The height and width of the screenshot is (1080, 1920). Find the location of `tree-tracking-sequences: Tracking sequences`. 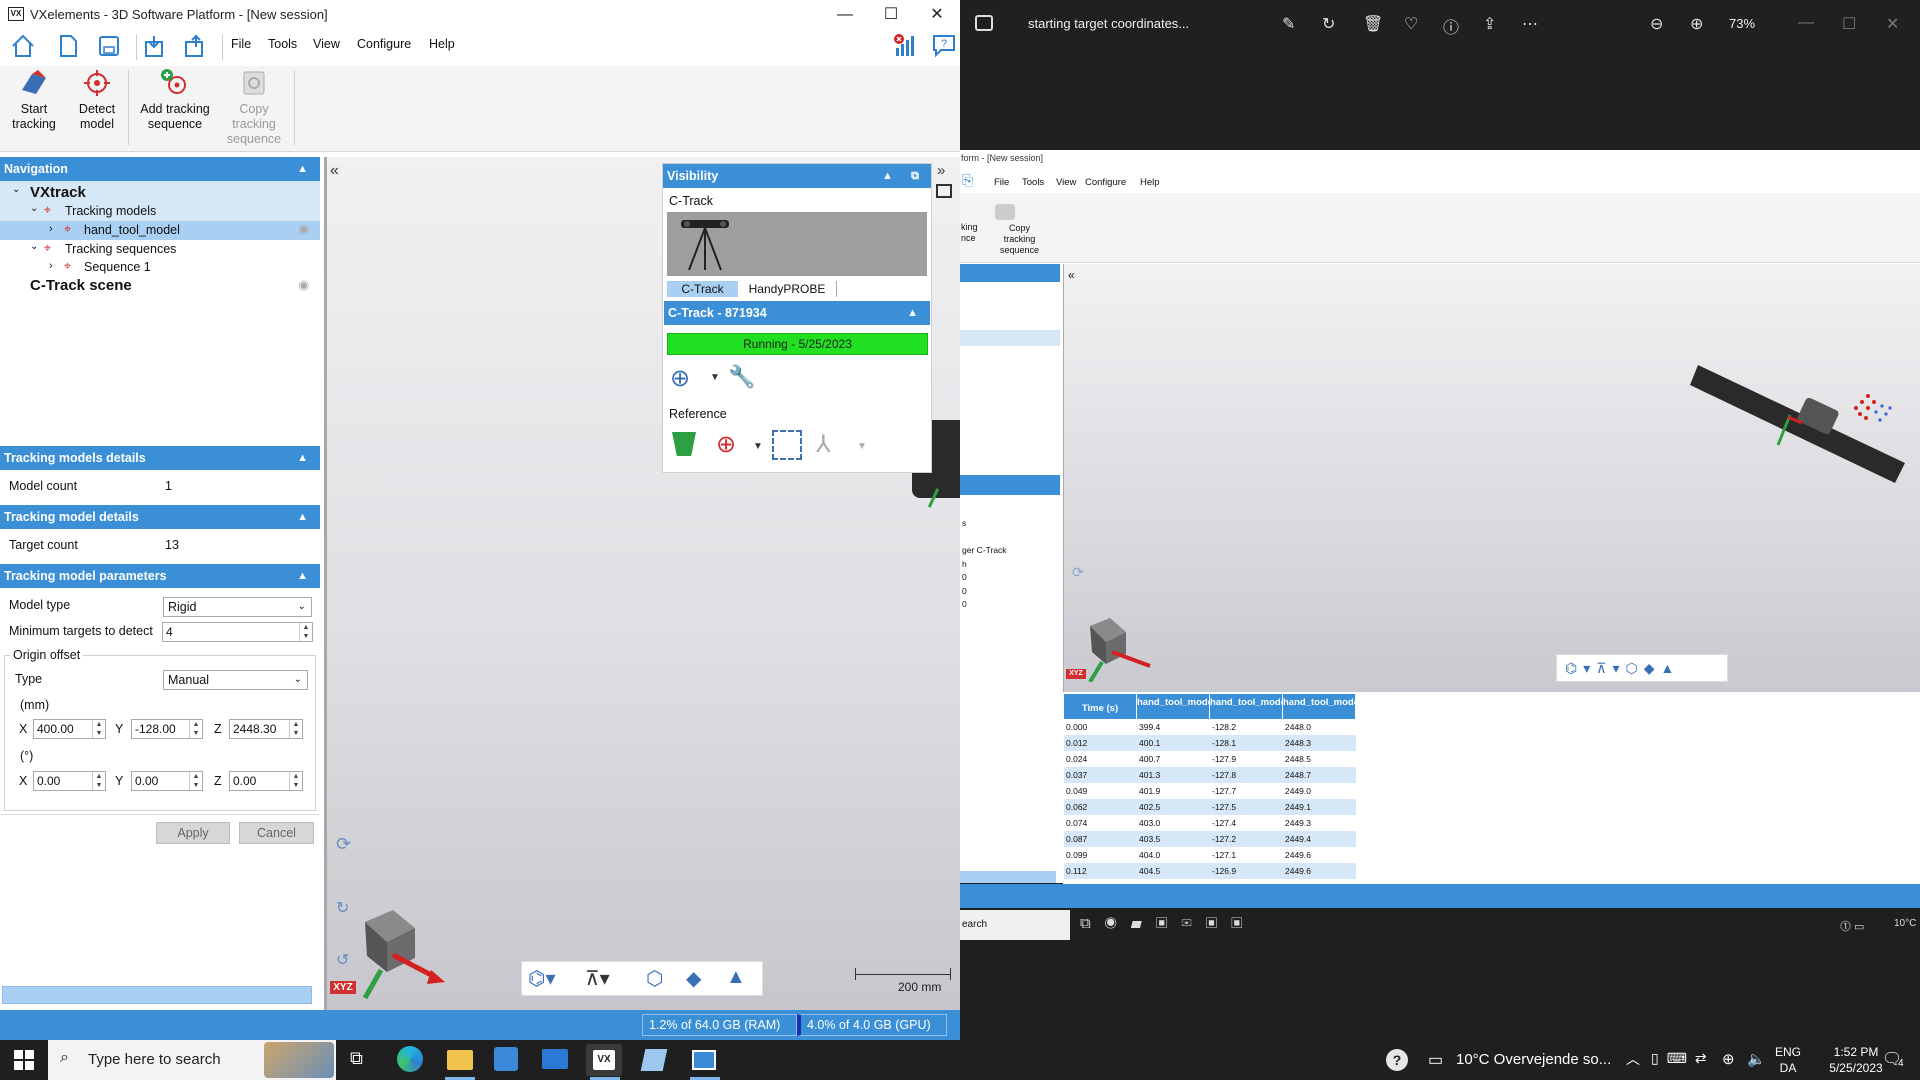

tree-tracking-sequences: Tracking sequences is located at coordinates (120, 249).